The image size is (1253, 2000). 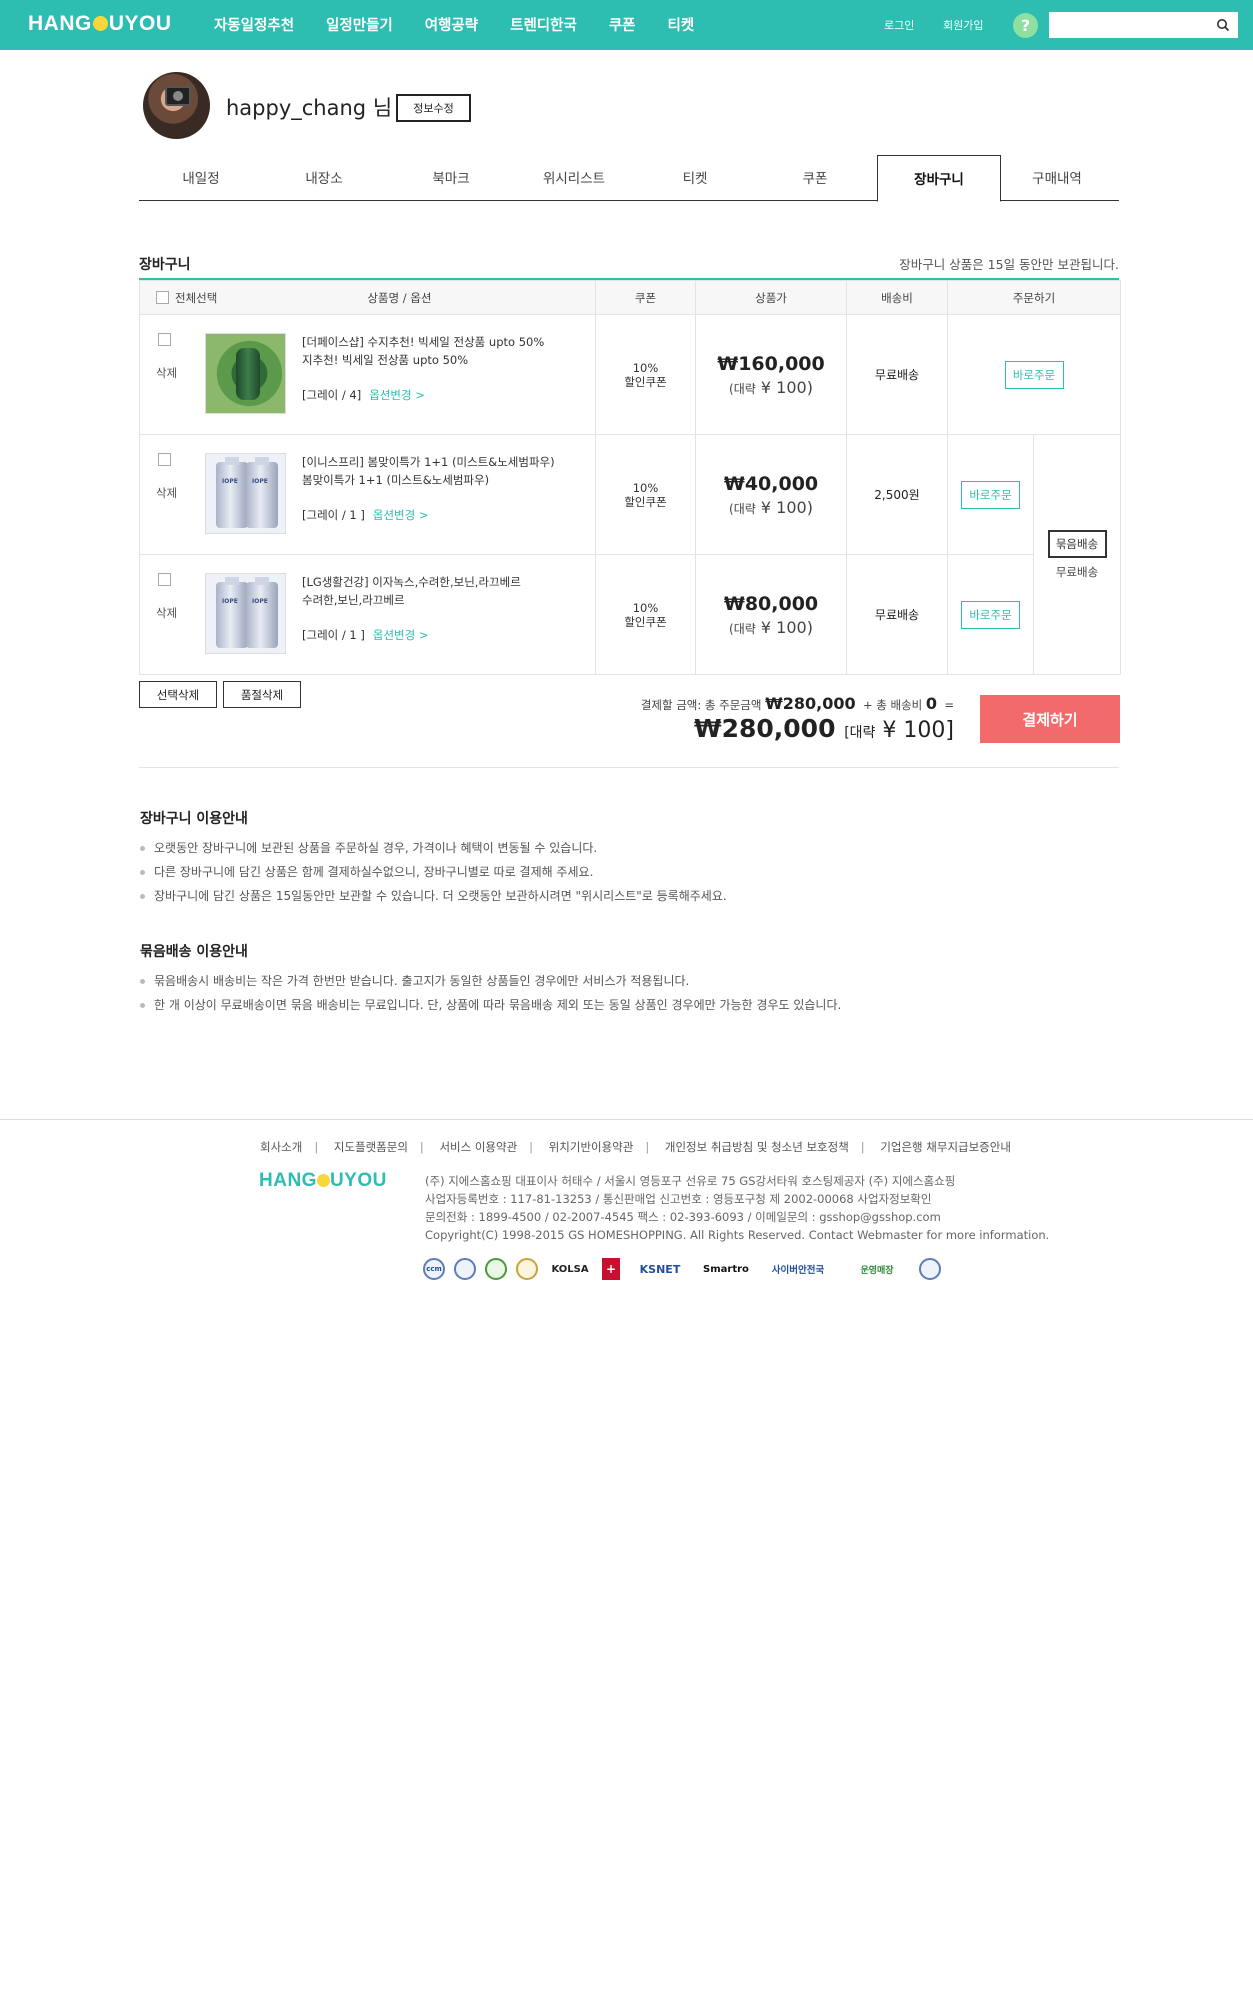 I want to click on price-cell: ₩80,000 (대략 ¥ 100), so click(x=771, y=614).